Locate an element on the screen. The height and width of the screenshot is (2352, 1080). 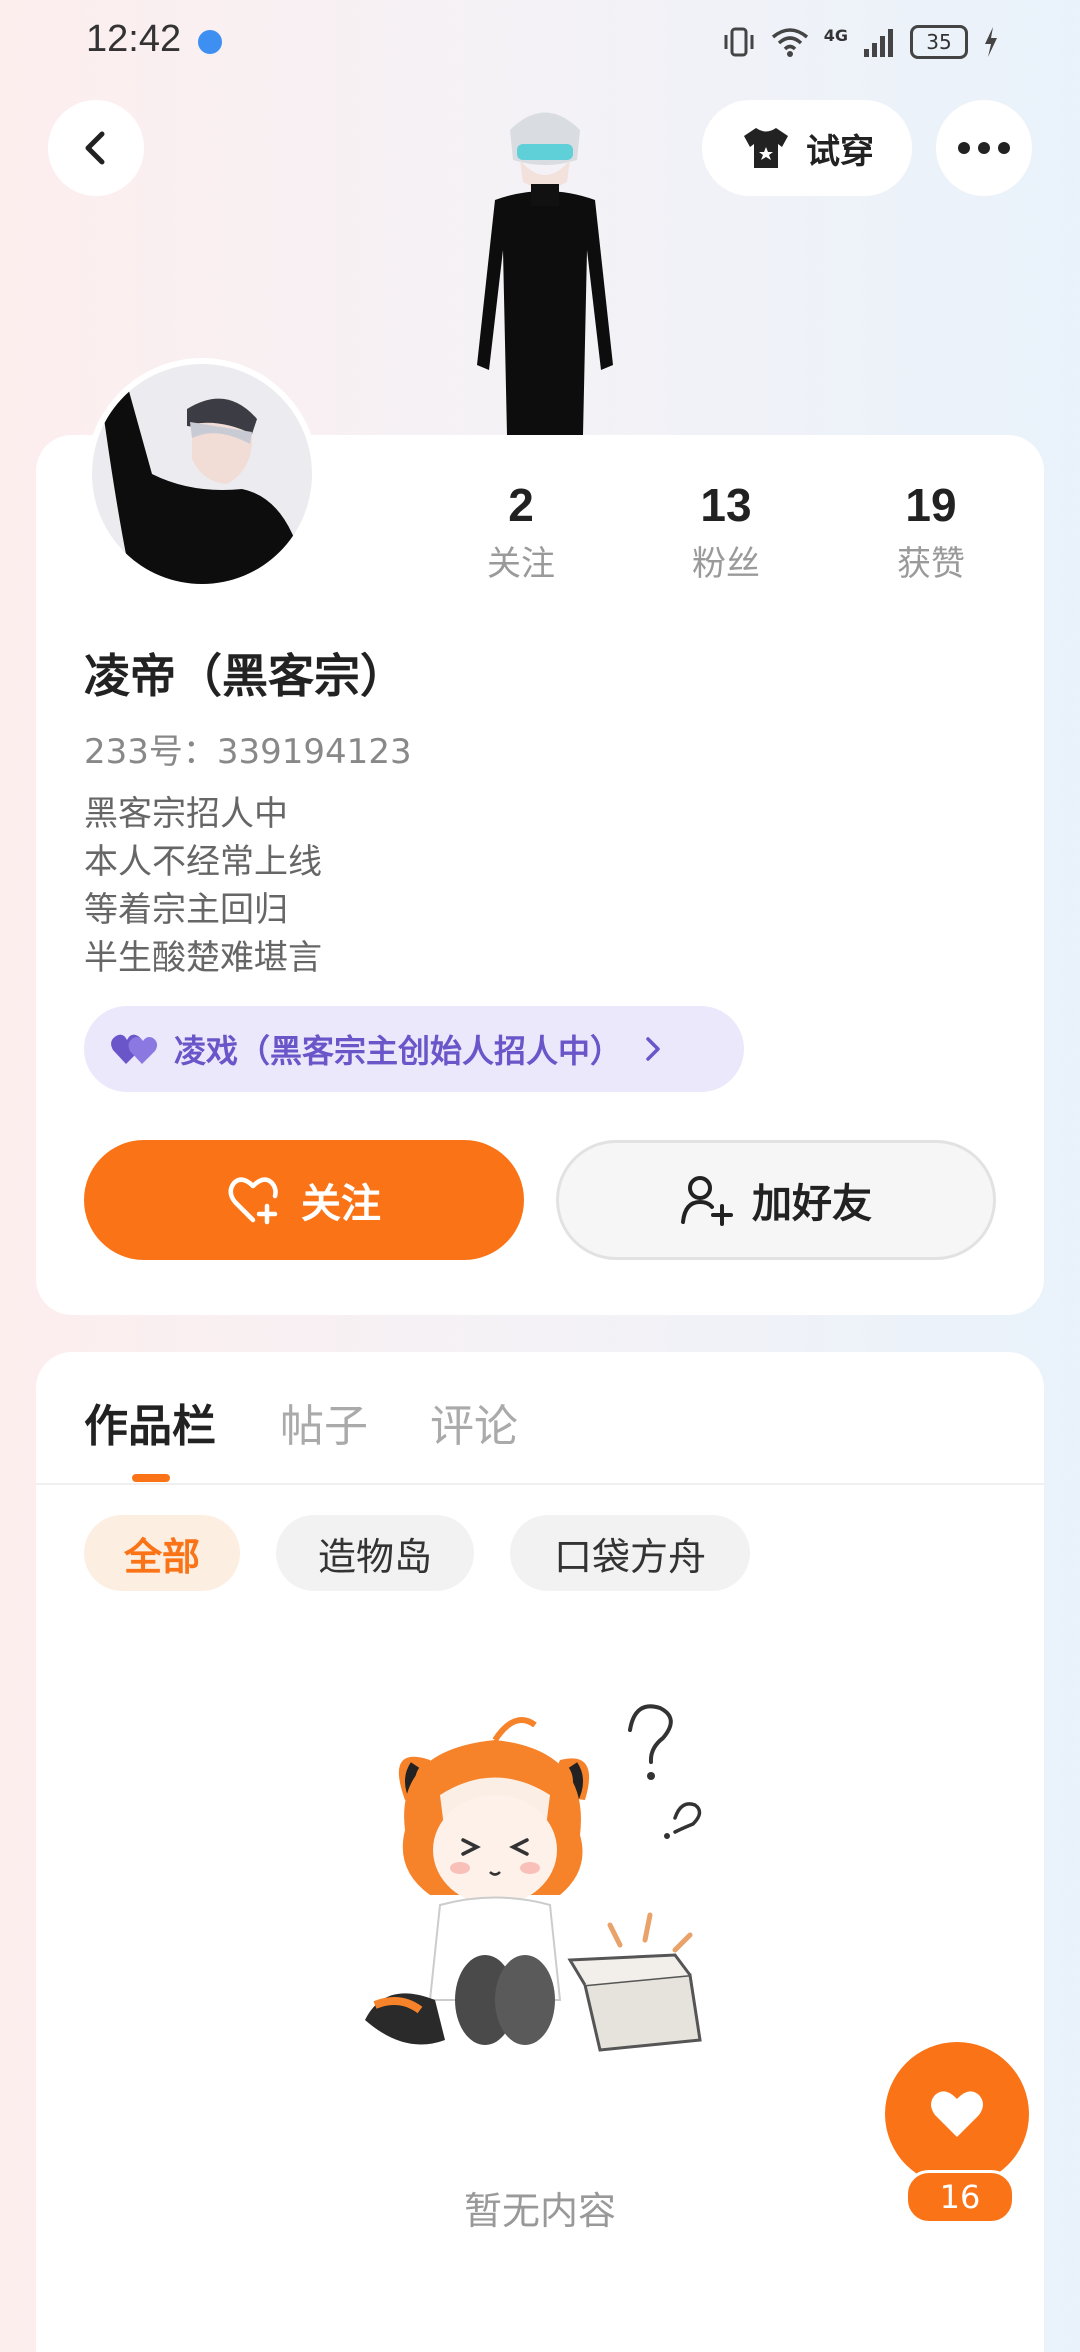
try-on-label: 试穿 is located at coordinates (840, 151).